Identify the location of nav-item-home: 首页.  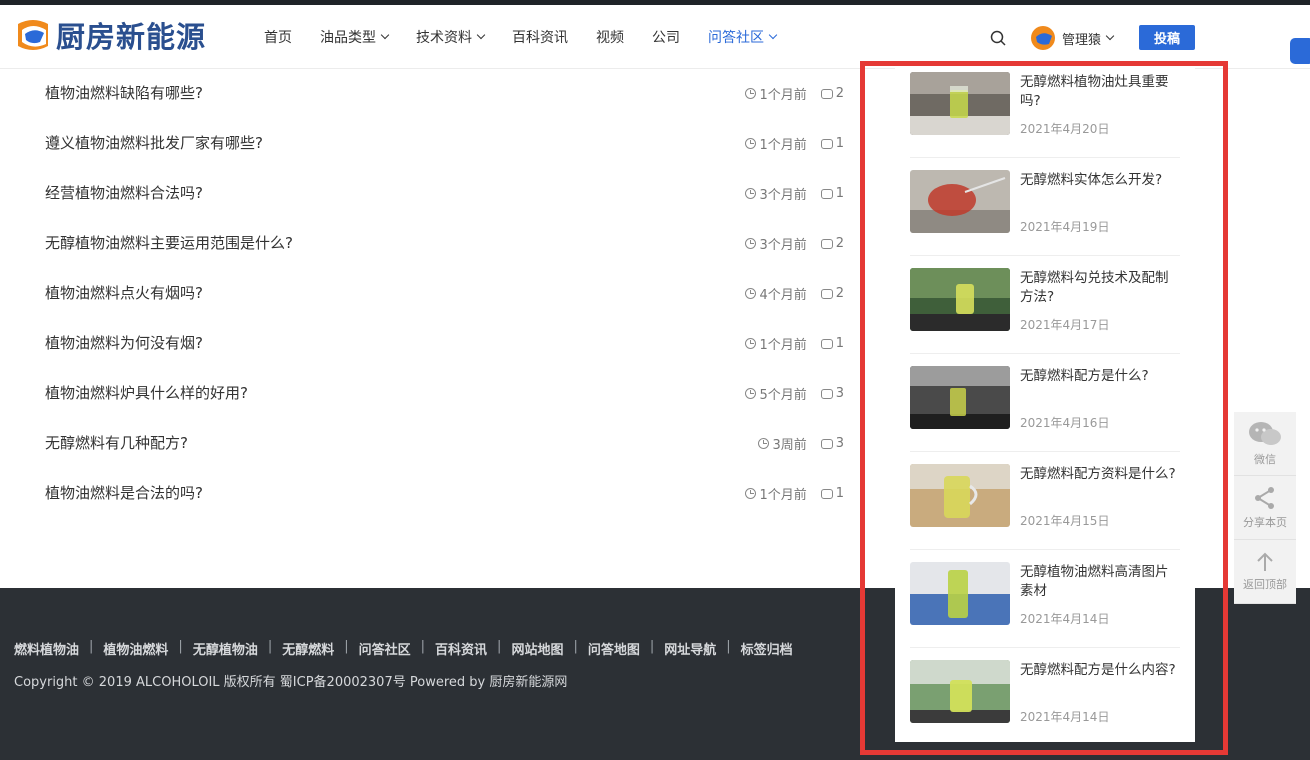
(278, 37).